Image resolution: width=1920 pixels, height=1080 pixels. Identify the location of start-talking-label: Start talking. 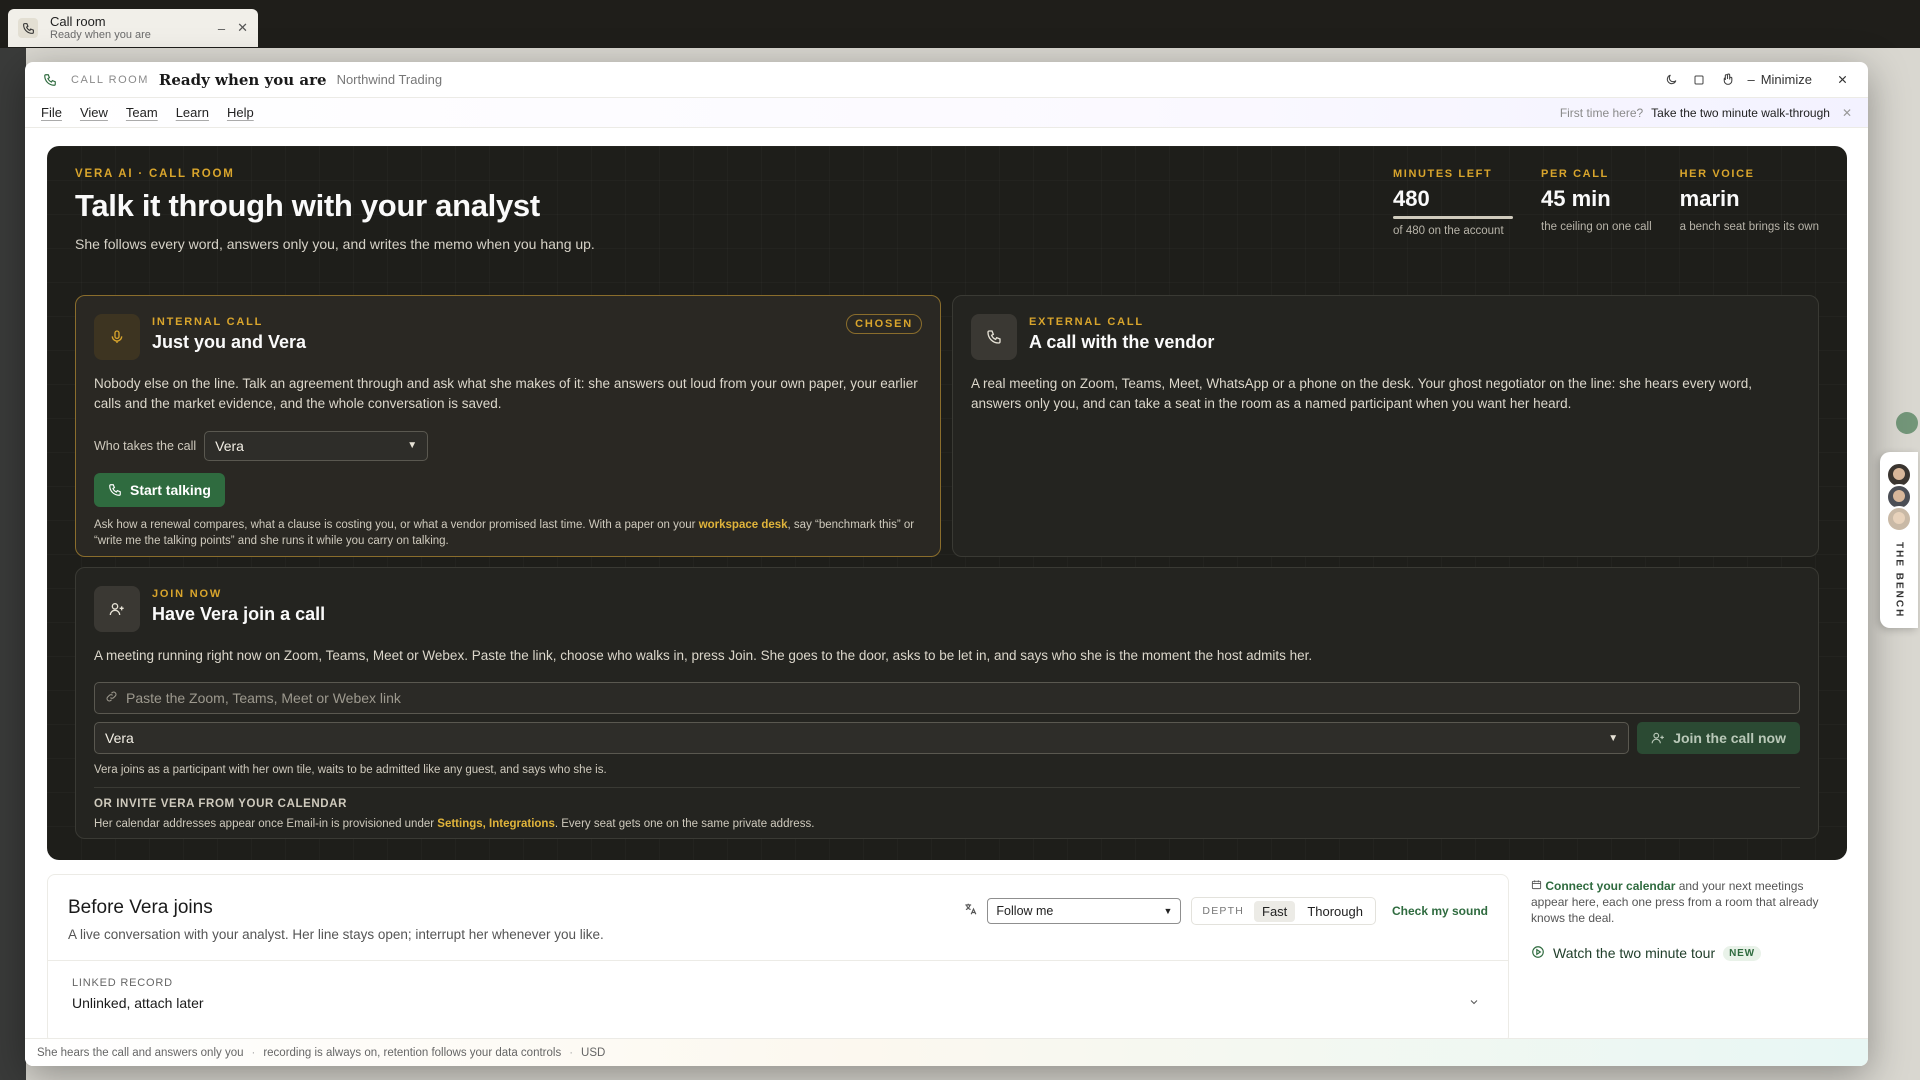
(170, 489).